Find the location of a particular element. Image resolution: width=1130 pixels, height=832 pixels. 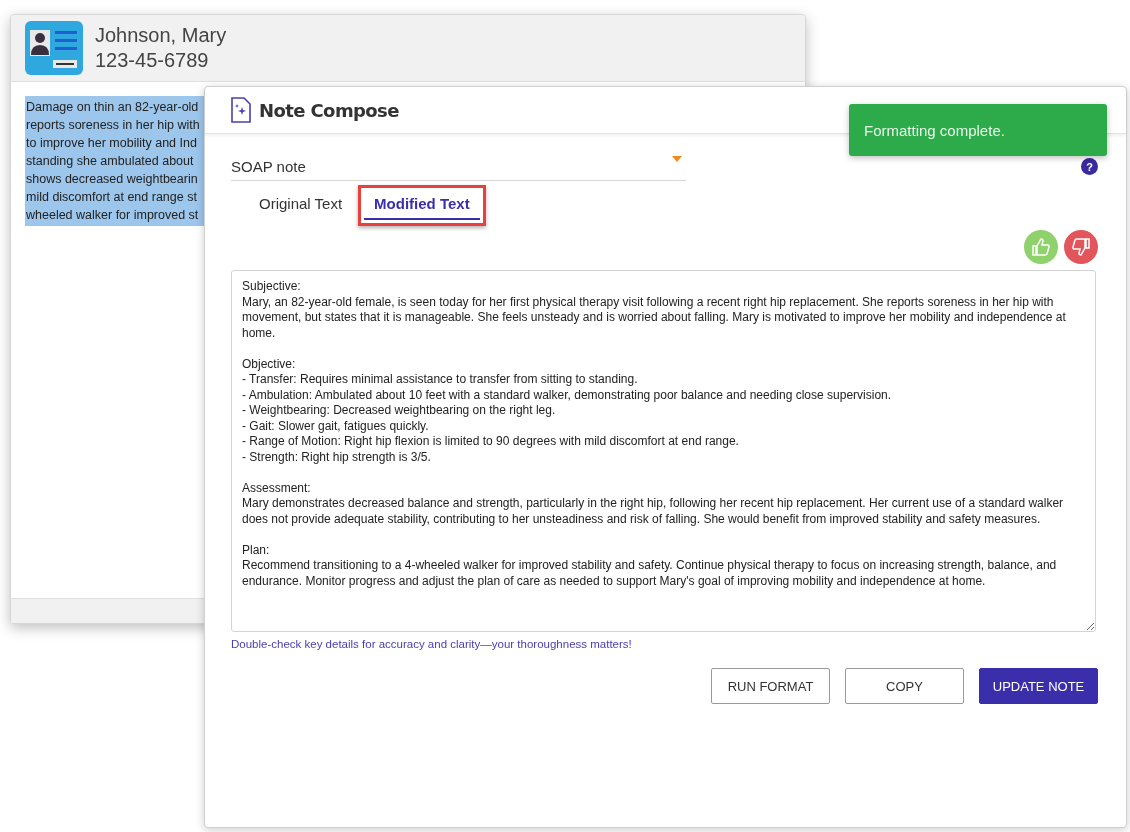

accuracy-hint: Double-check key details for accuracy and clarity—your thoroughness matters! is located at coordinates (432, 644).